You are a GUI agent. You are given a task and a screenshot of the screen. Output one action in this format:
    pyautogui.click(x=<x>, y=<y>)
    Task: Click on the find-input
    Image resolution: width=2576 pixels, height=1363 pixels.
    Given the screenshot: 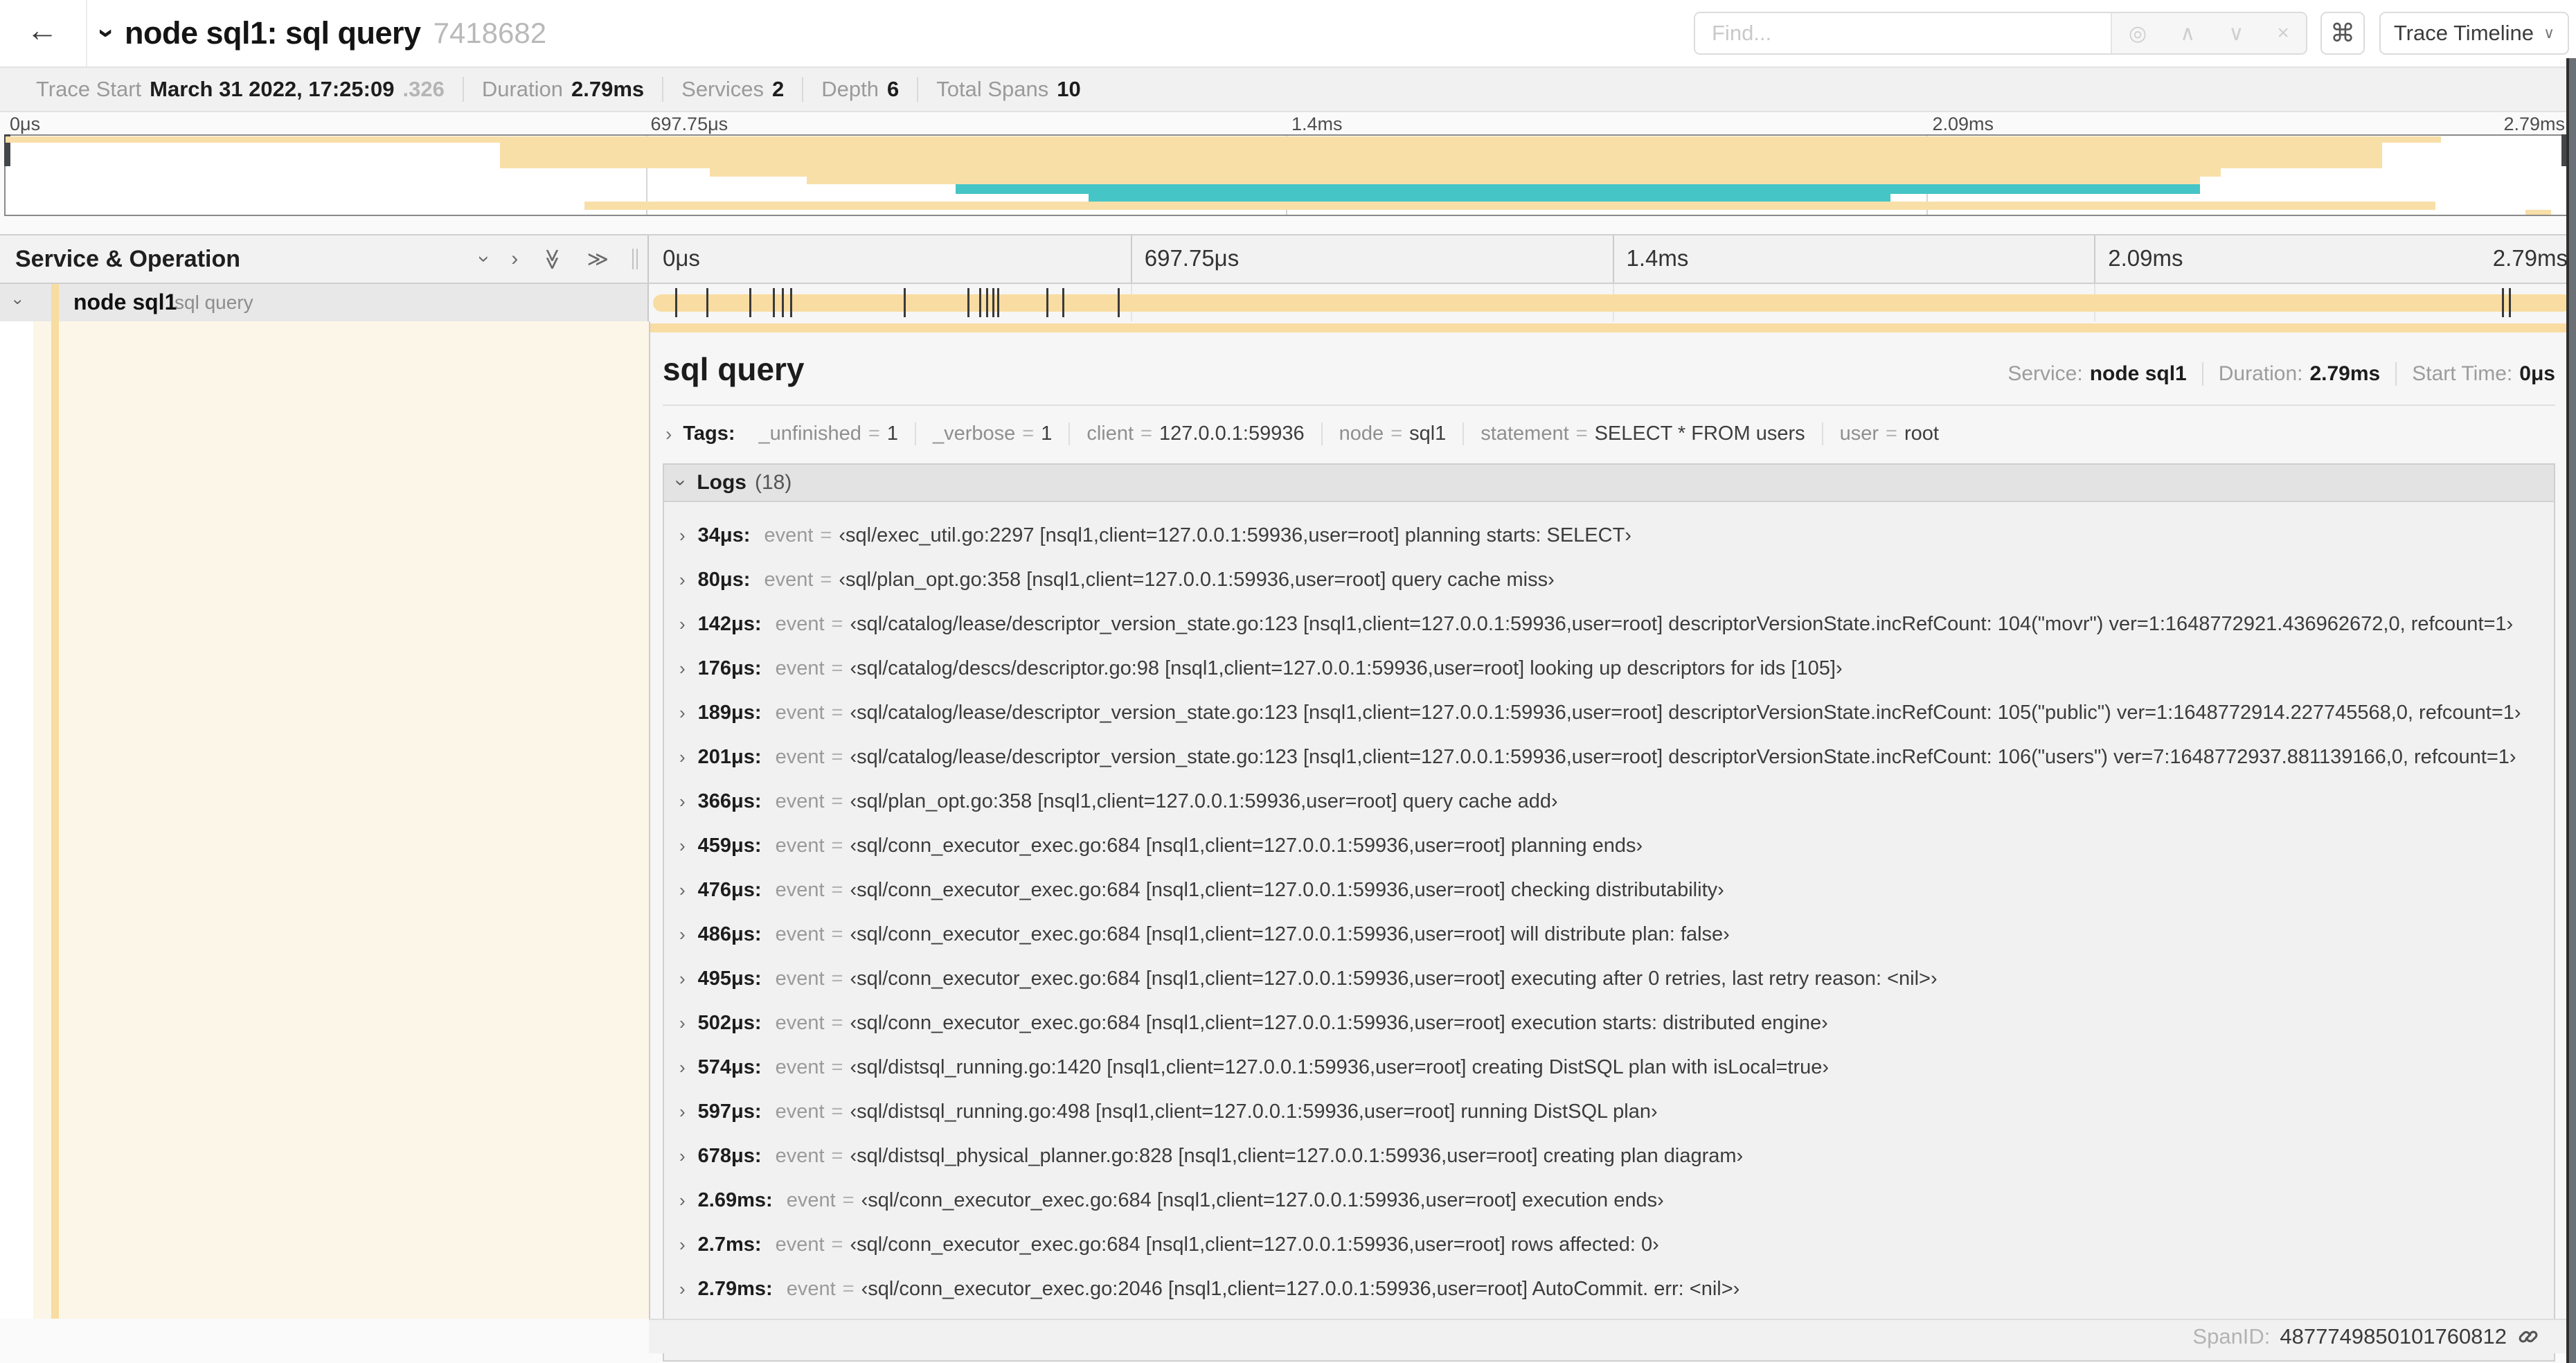 What is the action you would take?
    pyautogui.click(x=1903, y=33)
    